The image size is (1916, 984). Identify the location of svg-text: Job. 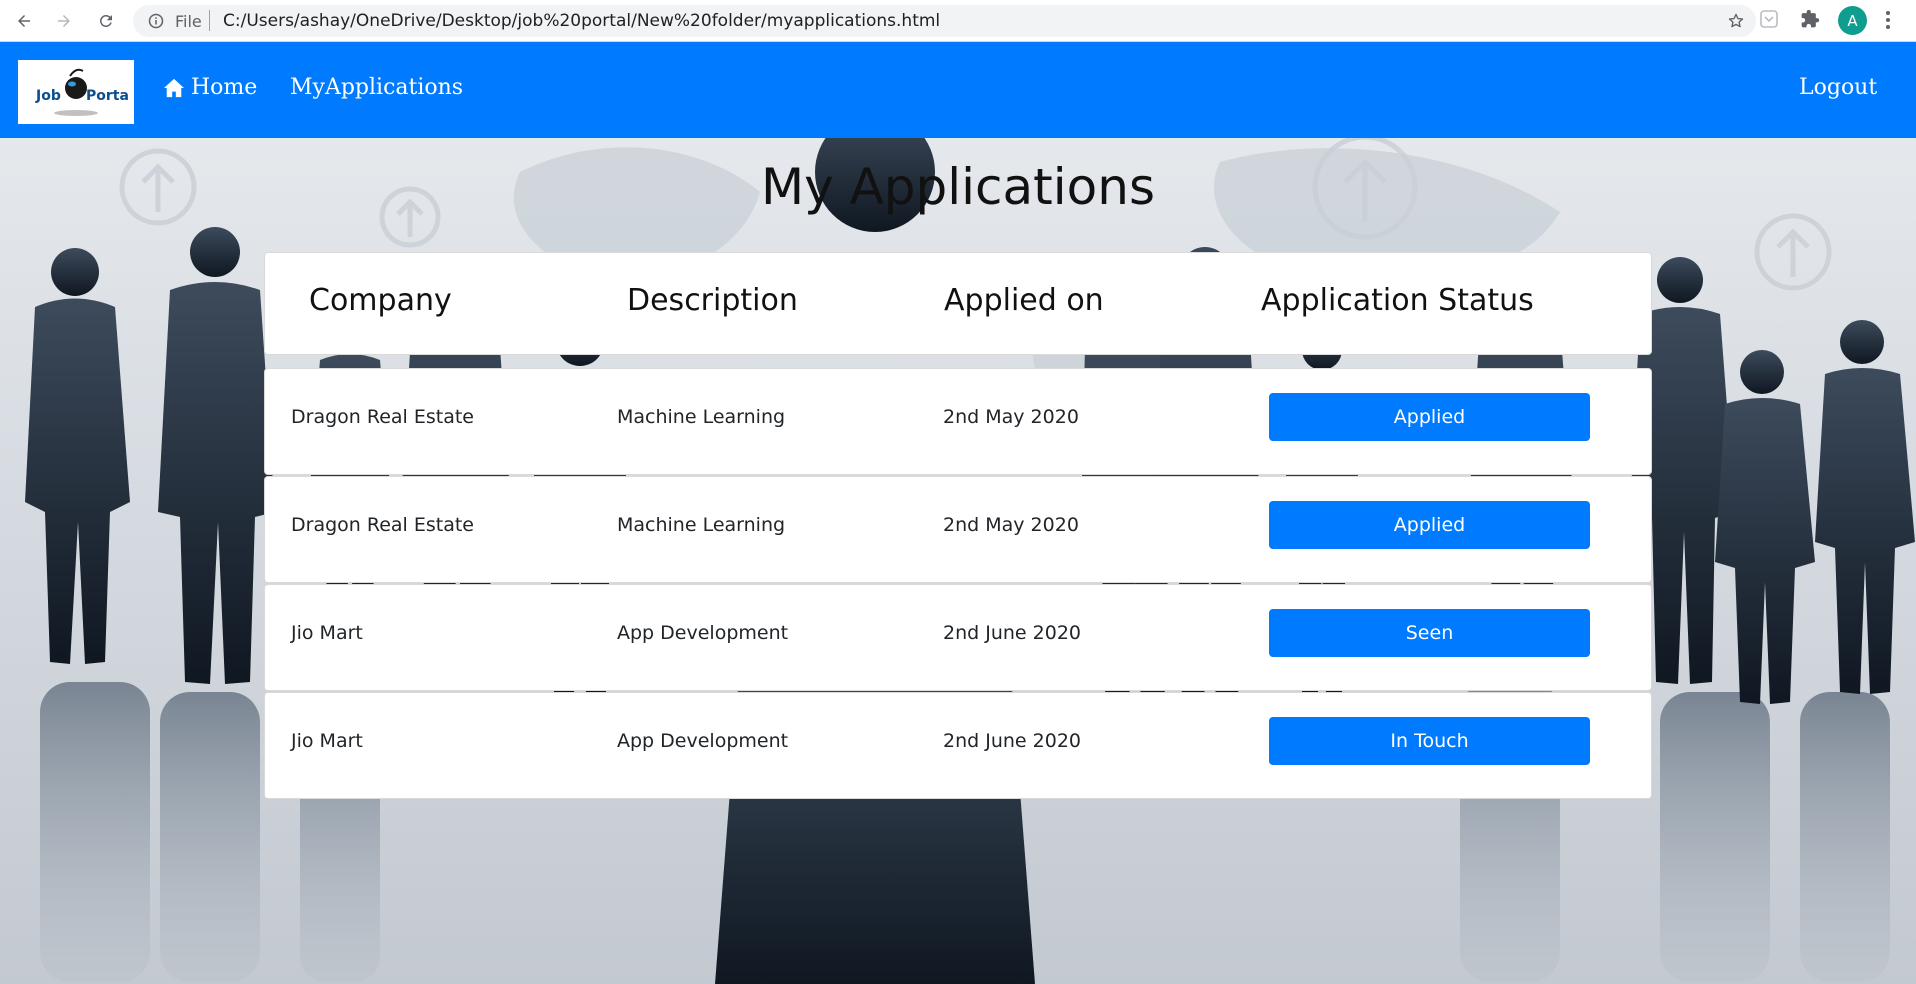
(48, 96).